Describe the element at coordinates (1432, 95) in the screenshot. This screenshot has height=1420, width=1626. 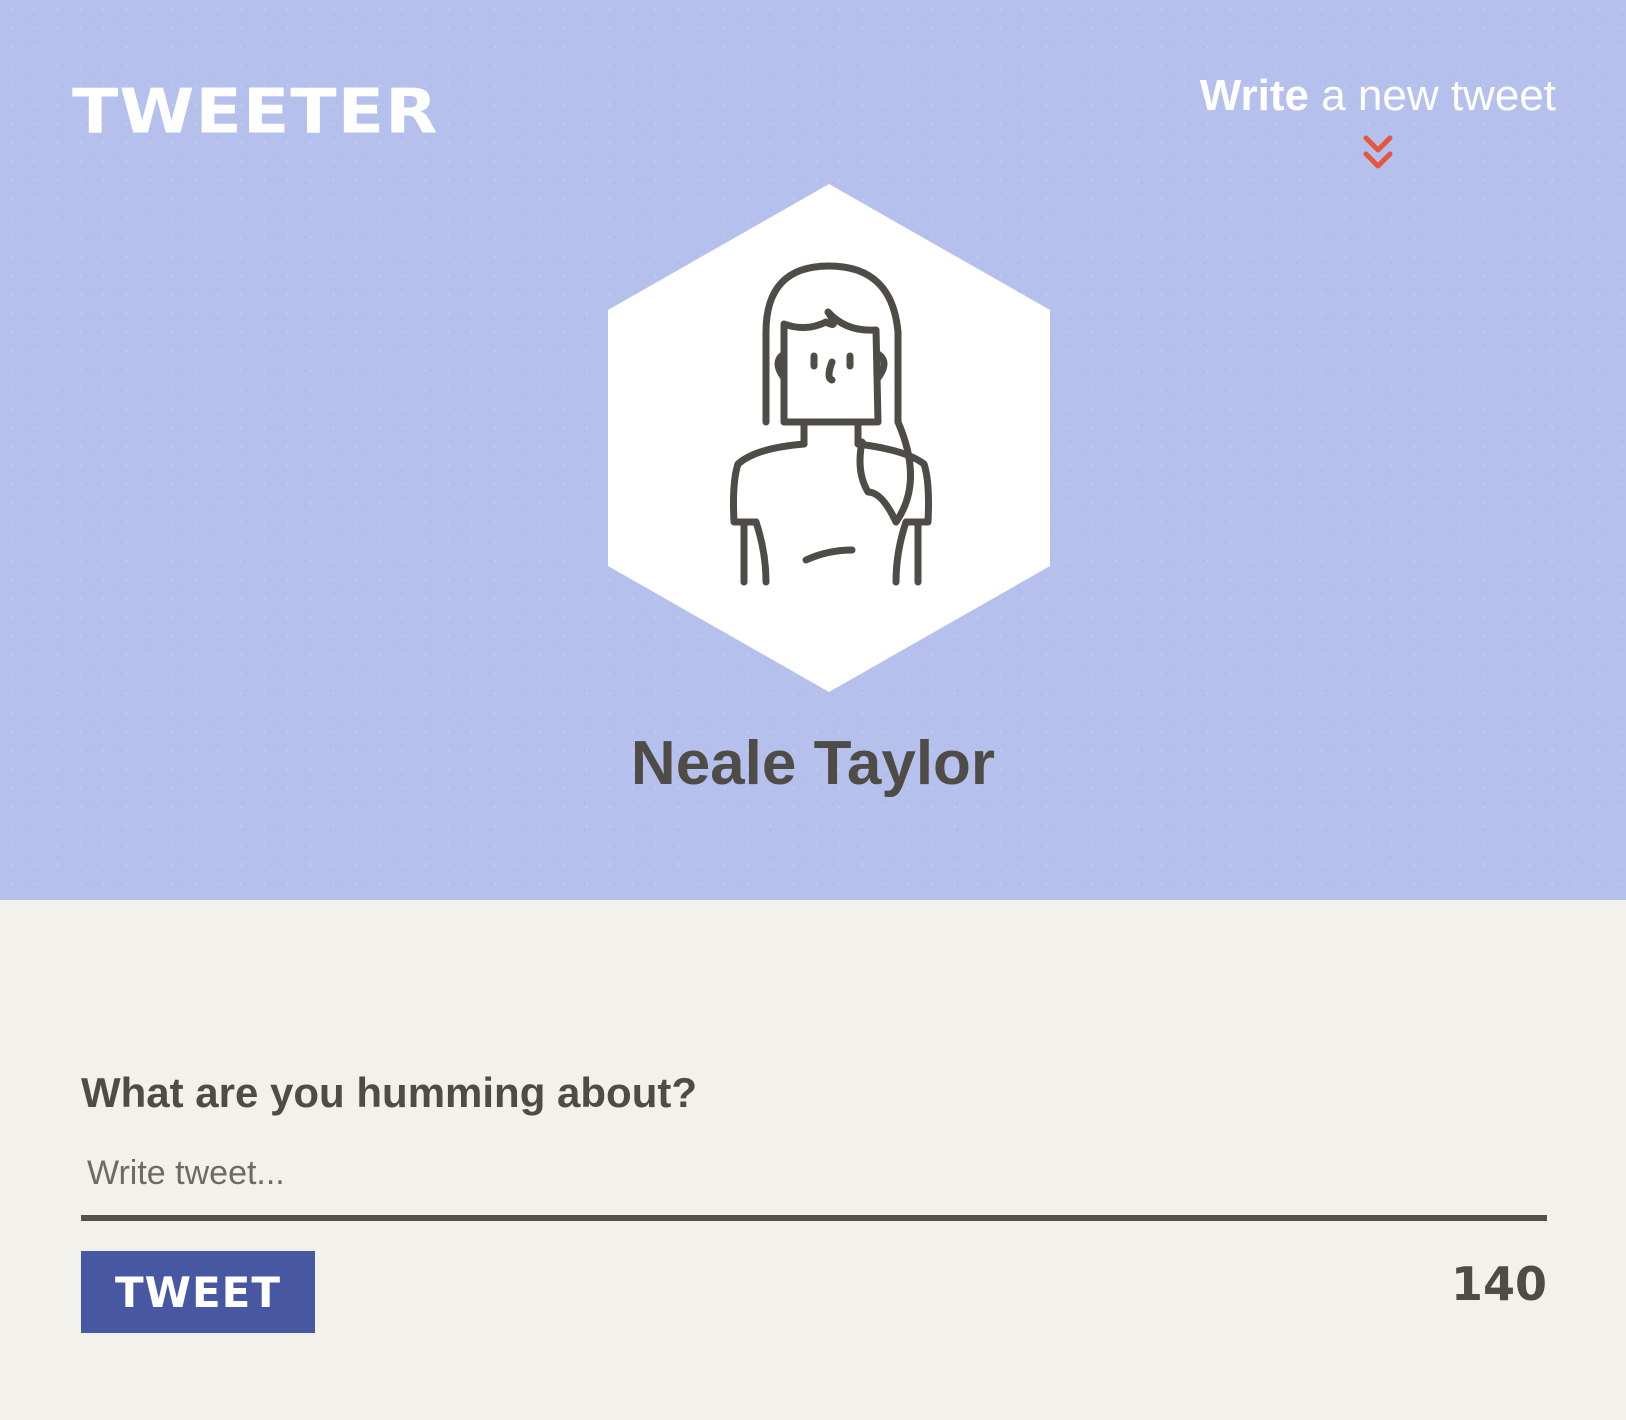
I see `nav-compose-rest: a new tweet` at that location.